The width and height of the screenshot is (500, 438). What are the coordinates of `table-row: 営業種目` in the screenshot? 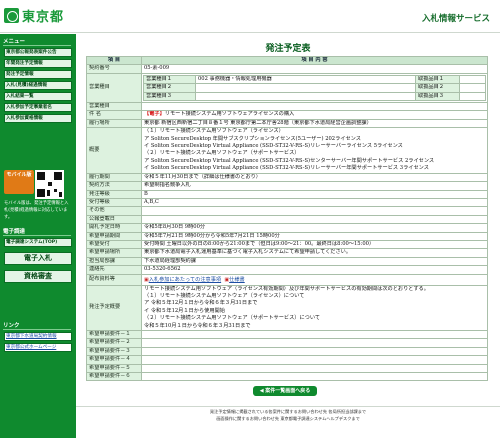 It's located at (287, 107).